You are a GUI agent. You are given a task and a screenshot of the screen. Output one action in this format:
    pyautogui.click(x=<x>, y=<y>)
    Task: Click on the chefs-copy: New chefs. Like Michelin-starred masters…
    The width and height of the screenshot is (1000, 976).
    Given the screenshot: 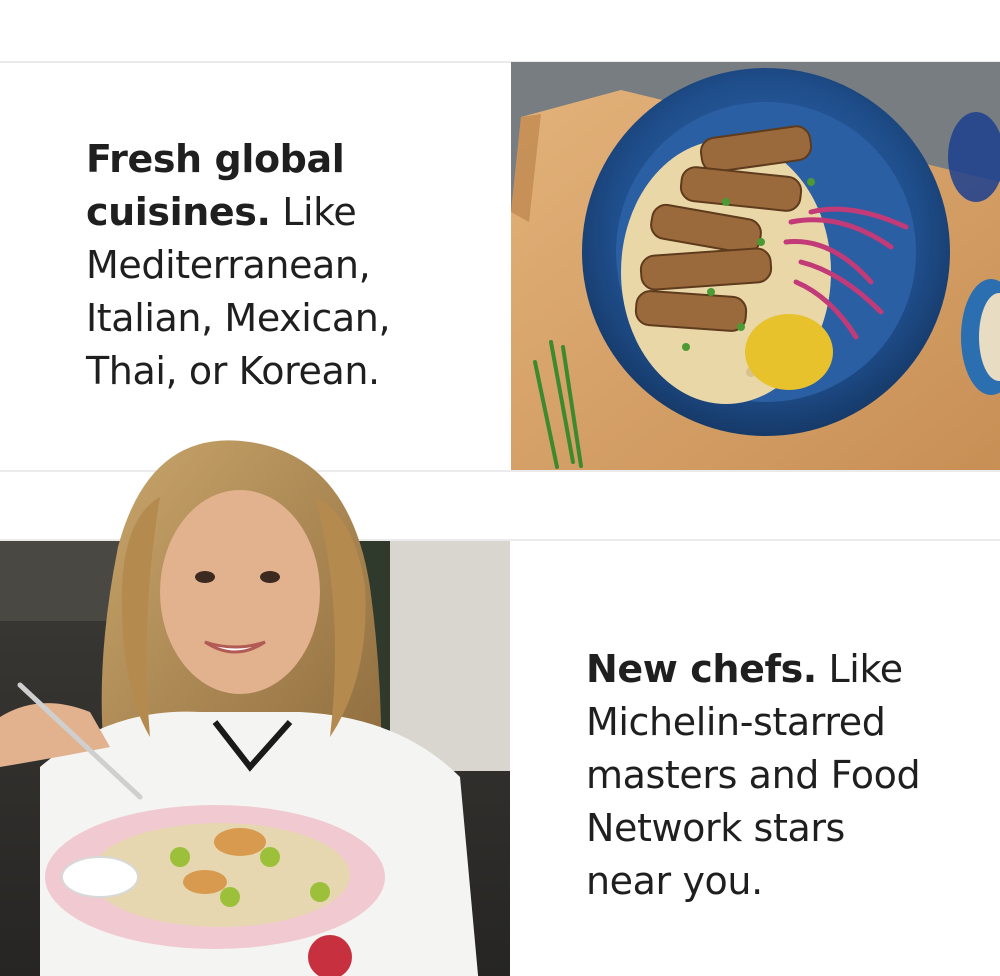 What is the action you would take?
    pyautogui.click(x=753, y=775)
    